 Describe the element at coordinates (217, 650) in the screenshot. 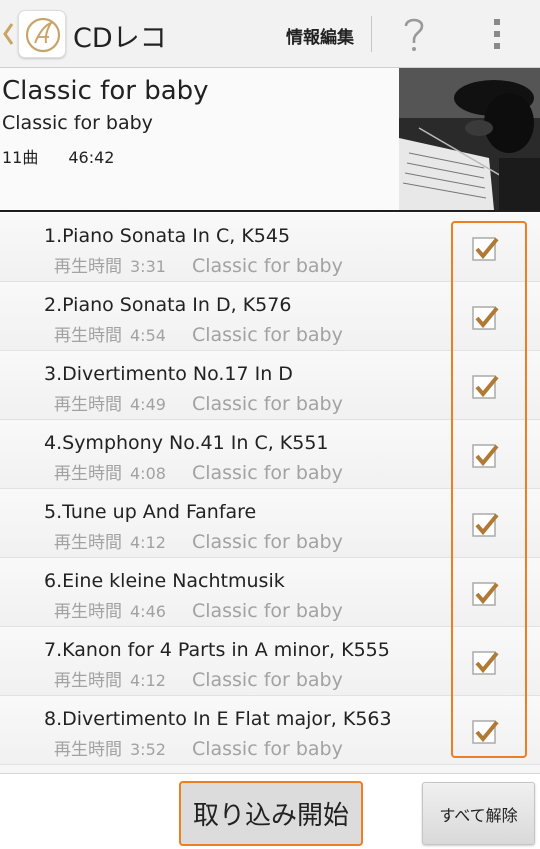

I see `track-title: 7.Kanon for 4 Parts in A minor, K555` at that location.